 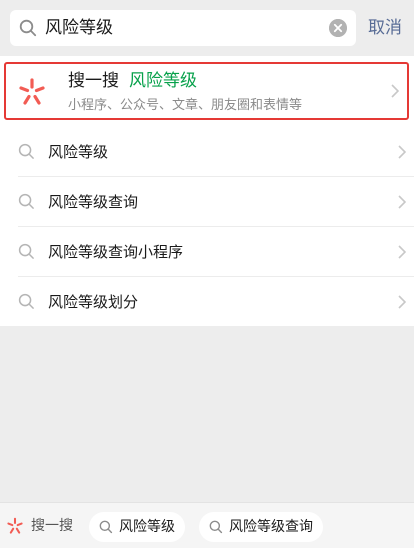 I want to click on bottom-chip: 风险等级, so click(x=137, y=527).